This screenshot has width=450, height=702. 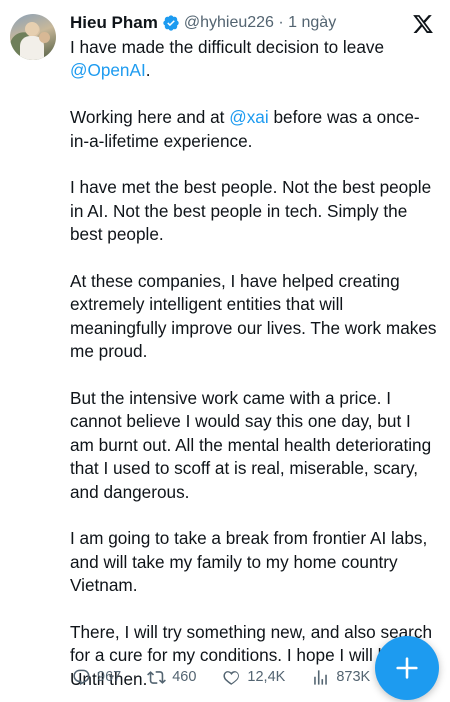 I want to click on views-count: 873K, so click(x=353, y=677).